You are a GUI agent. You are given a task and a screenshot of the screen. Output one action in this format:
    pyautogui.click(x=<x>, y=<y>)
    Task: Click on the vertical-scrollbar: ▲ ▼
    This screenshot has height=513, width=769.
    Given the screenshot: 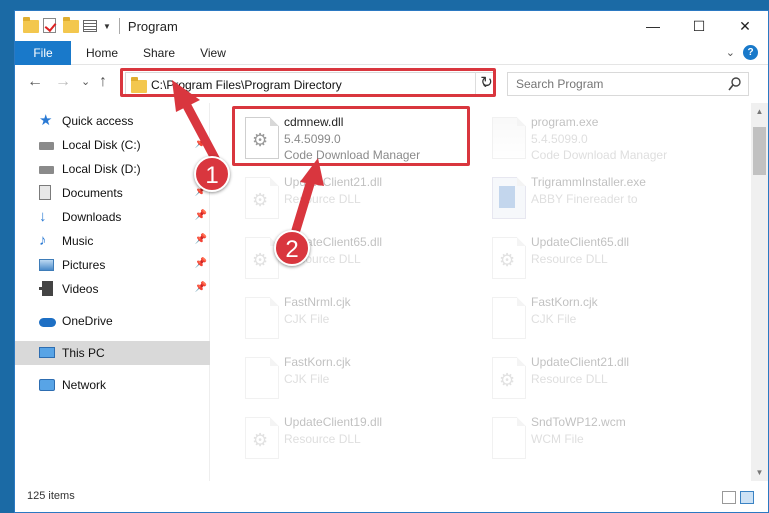 What is the action you would take?
    pyautogui.click(x=759, y=292)
    